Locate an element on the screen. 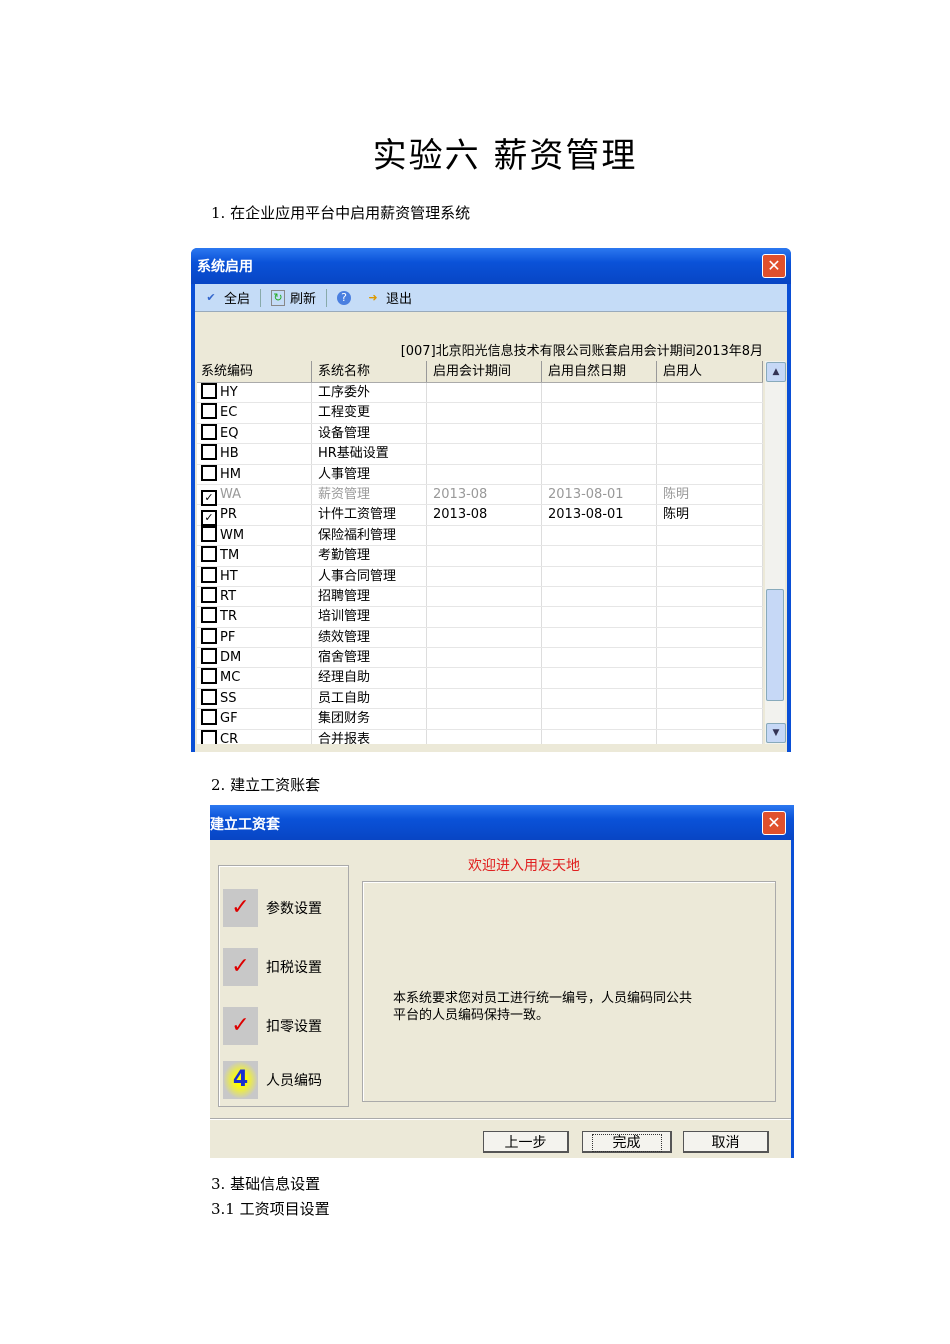 The width and height of the screenshot is (950, 1344). cell-code: PF is located at coordinates (254, 637).